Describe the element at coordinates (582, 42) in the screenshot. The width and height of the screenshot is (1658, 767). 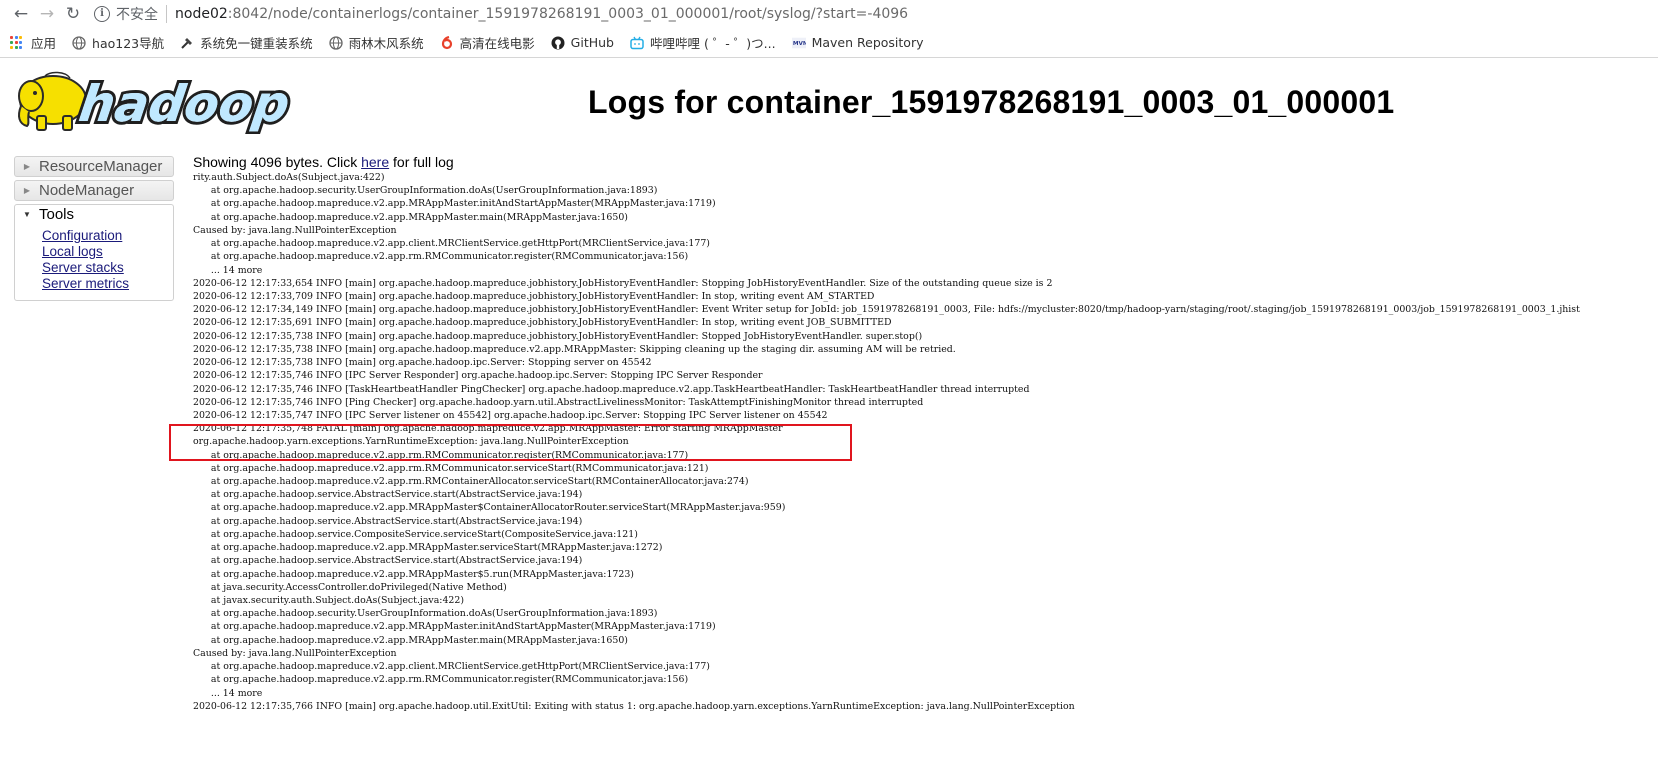
I see `bookmark-github: GitHub` at that location.